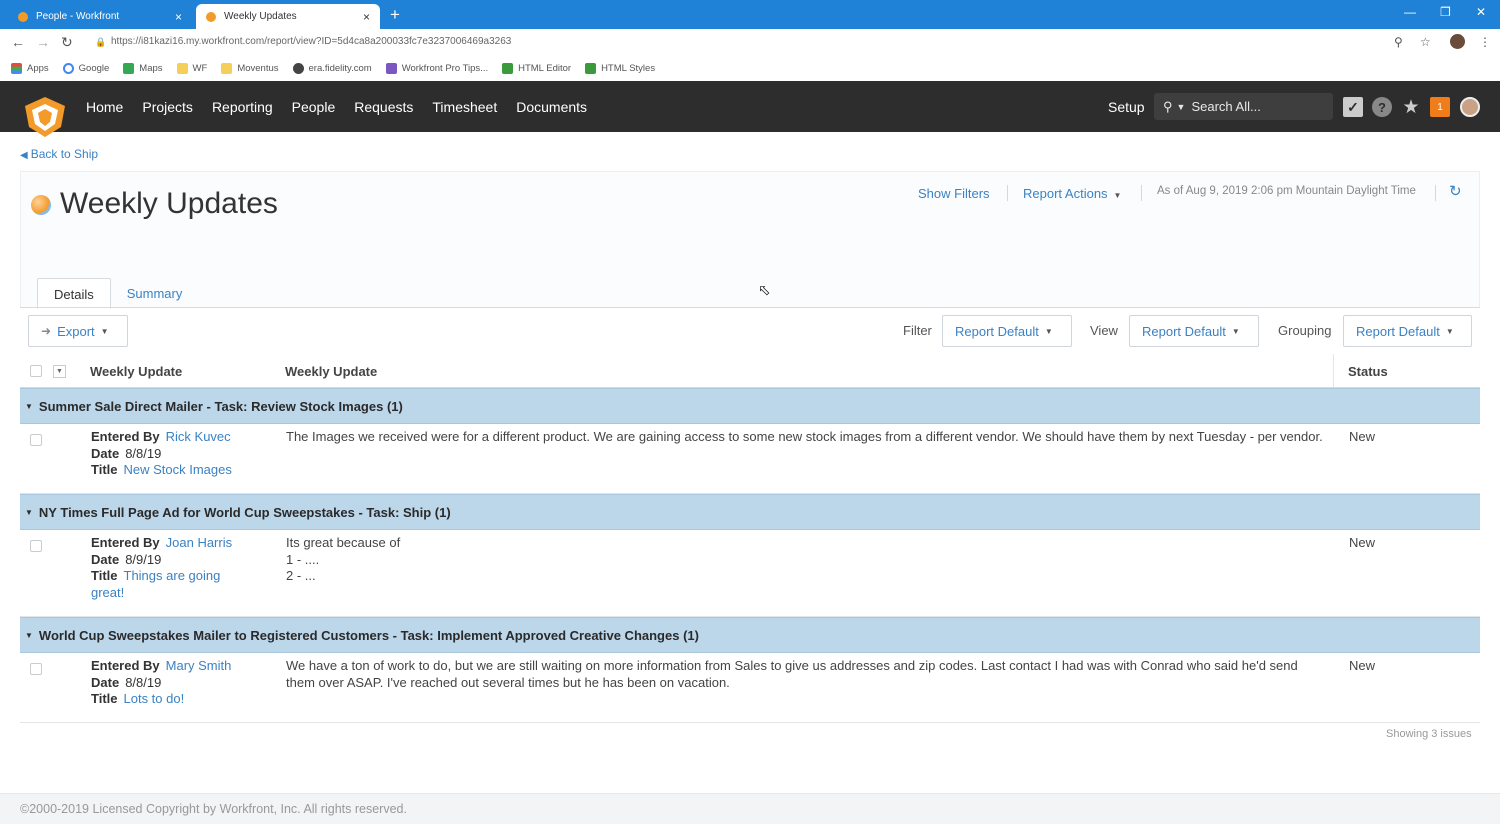  I want to click on tab-summary: Summary, so click(155, 293).